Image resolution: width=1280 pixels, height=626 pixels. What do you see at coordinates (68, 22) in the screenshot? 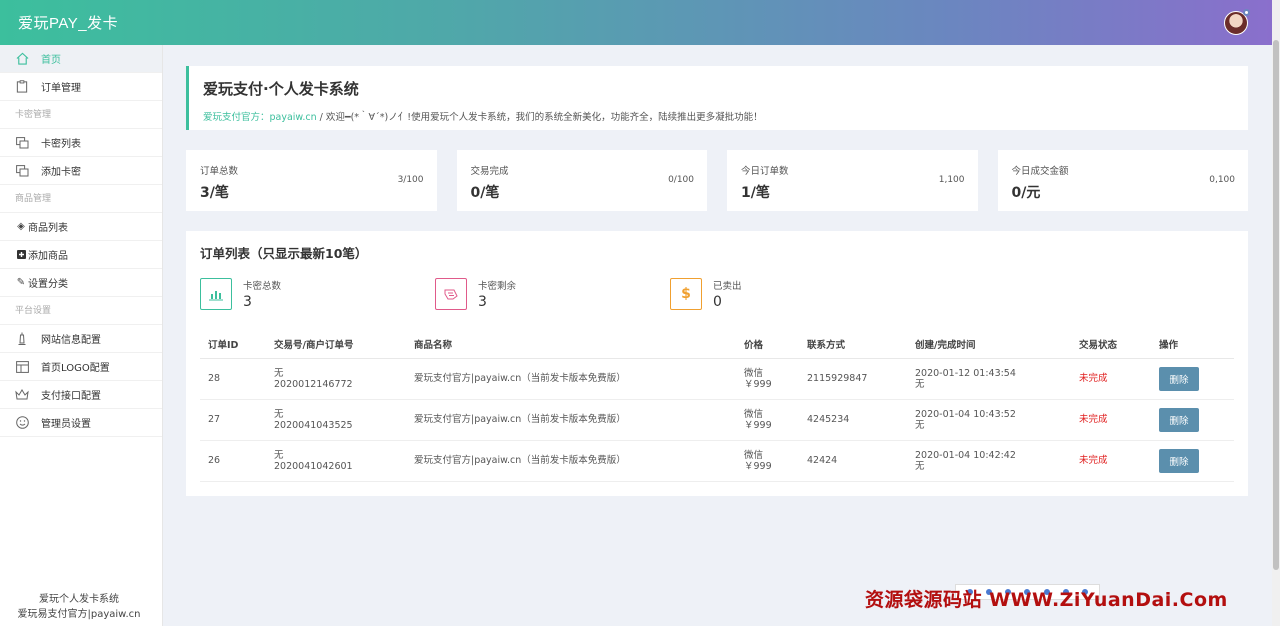
I see `brand-logo: 爱玩PAY_发卡` at bounding box center [68, 22].